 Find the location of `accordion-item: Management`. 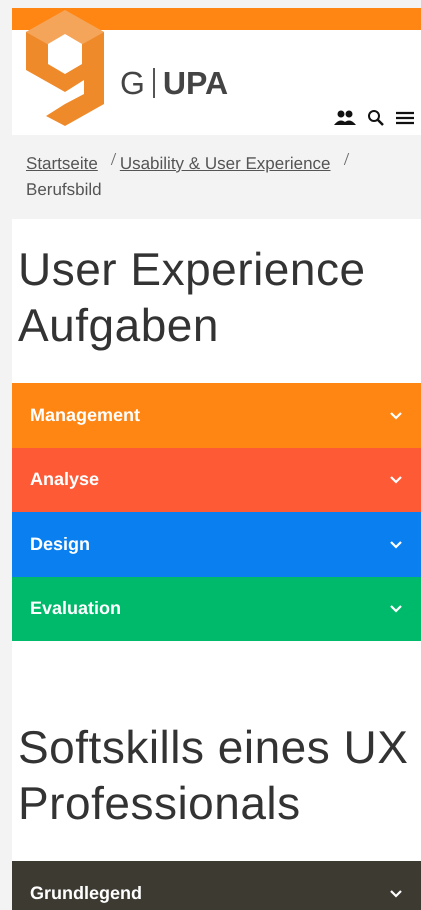

accordion-item: Management is located at coordinates (216, 415).